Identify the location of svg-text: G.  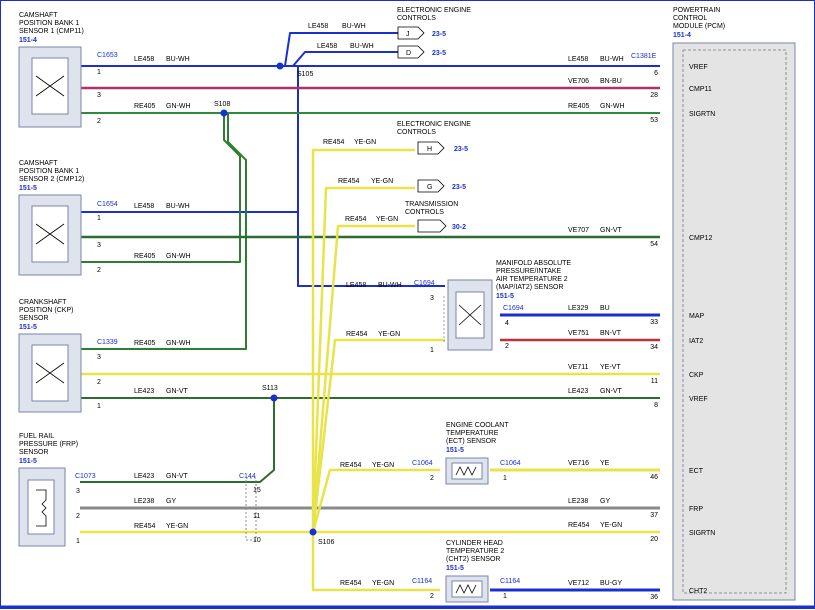
(429, 187).